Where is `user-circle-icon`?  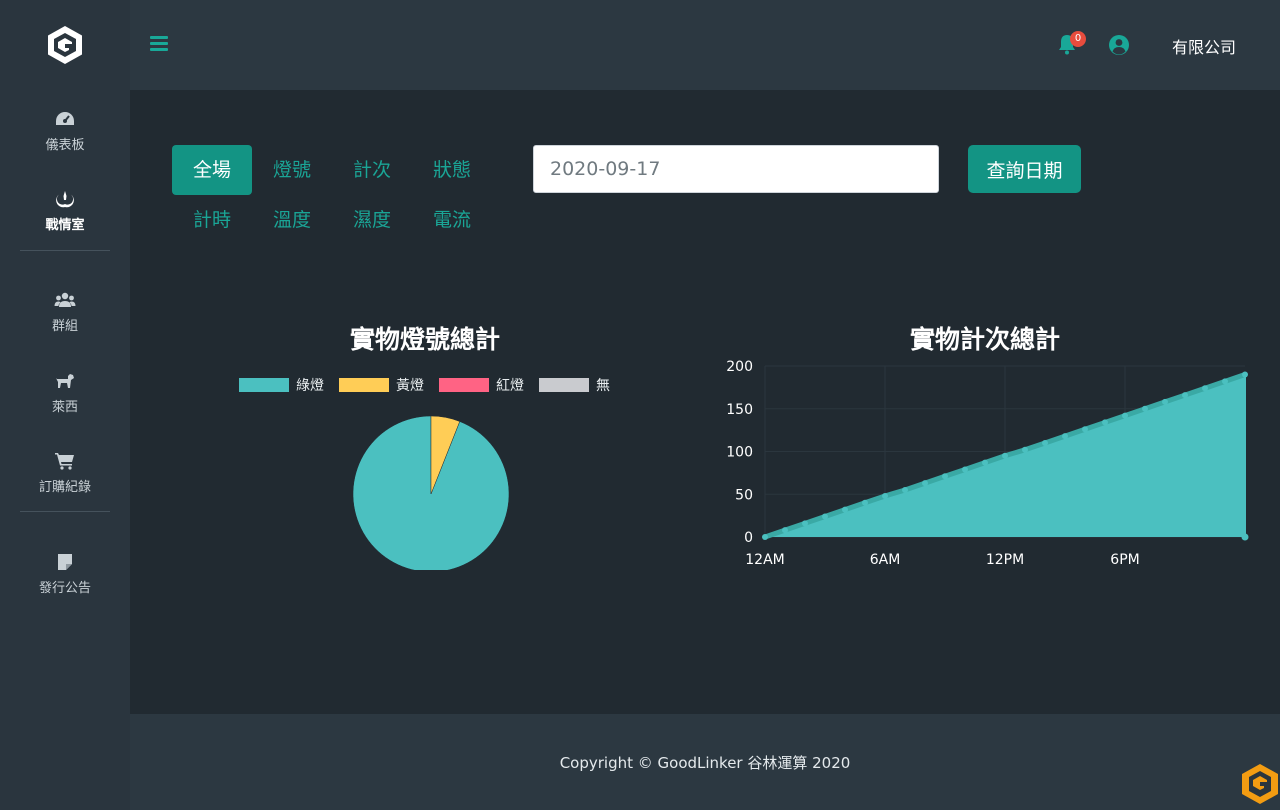 user-circle-icon is located at coordinates (1119, 45).